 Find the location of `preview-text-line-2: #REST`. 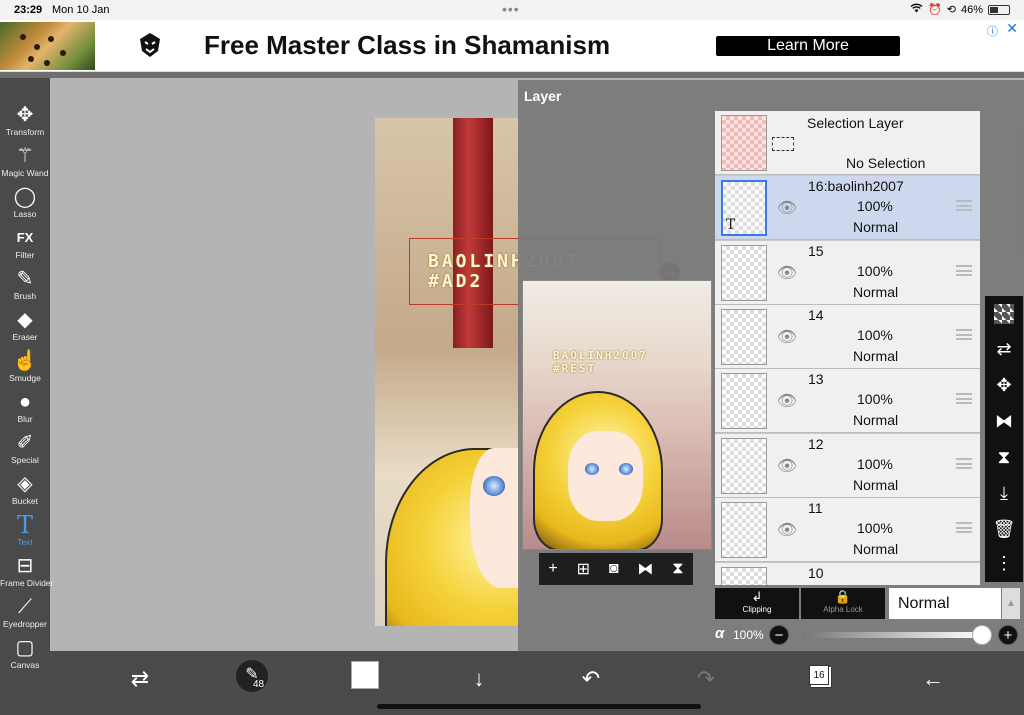

preview-text-line-2: #REST is located at coordinates (575, 368).